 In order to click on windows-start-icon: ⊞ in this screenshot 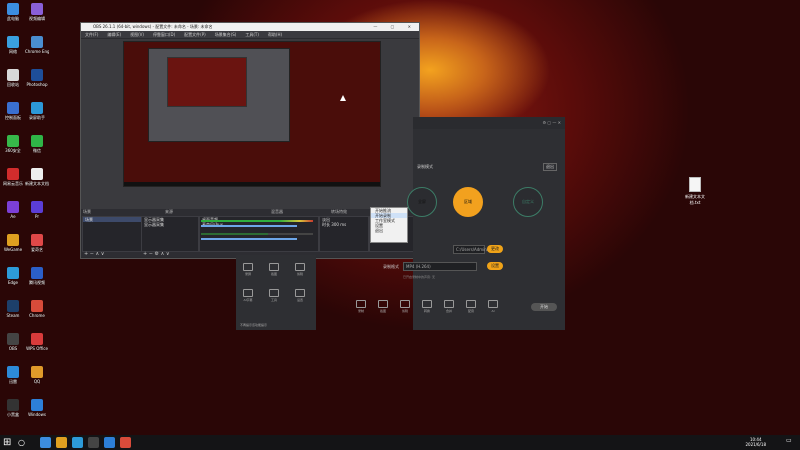, I will do `click(8, 442)`.